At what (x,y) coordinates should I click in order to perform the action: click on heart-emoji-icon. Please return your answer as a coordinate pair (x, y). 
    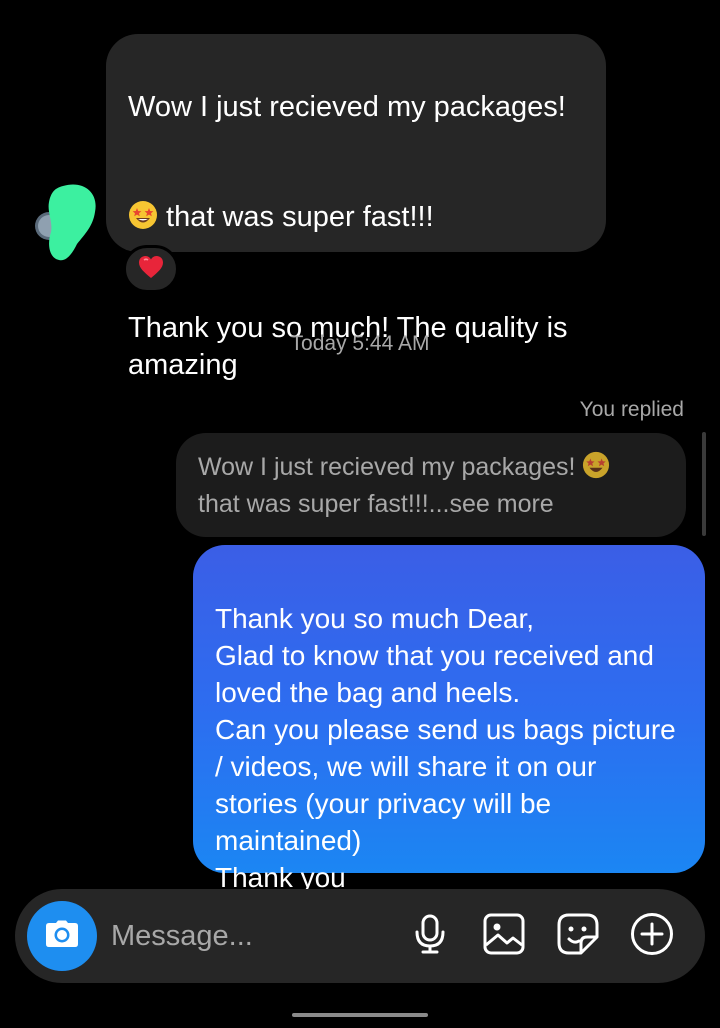
    Looking at the image, I should click on (151, 269).